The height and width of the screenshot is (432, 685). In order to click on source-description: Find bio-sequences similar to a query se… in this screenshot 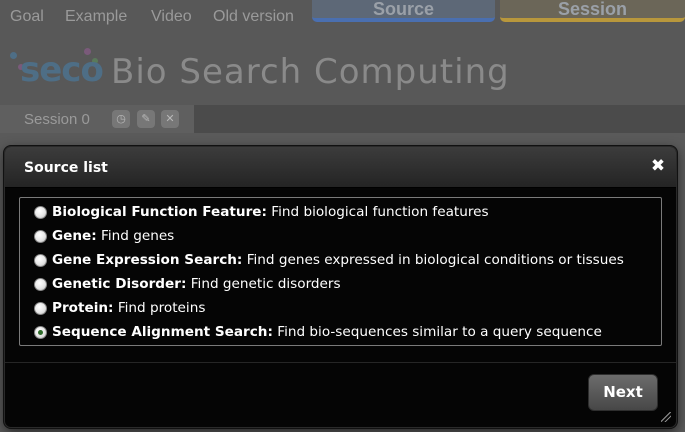, I will do `click(437, 332)`.